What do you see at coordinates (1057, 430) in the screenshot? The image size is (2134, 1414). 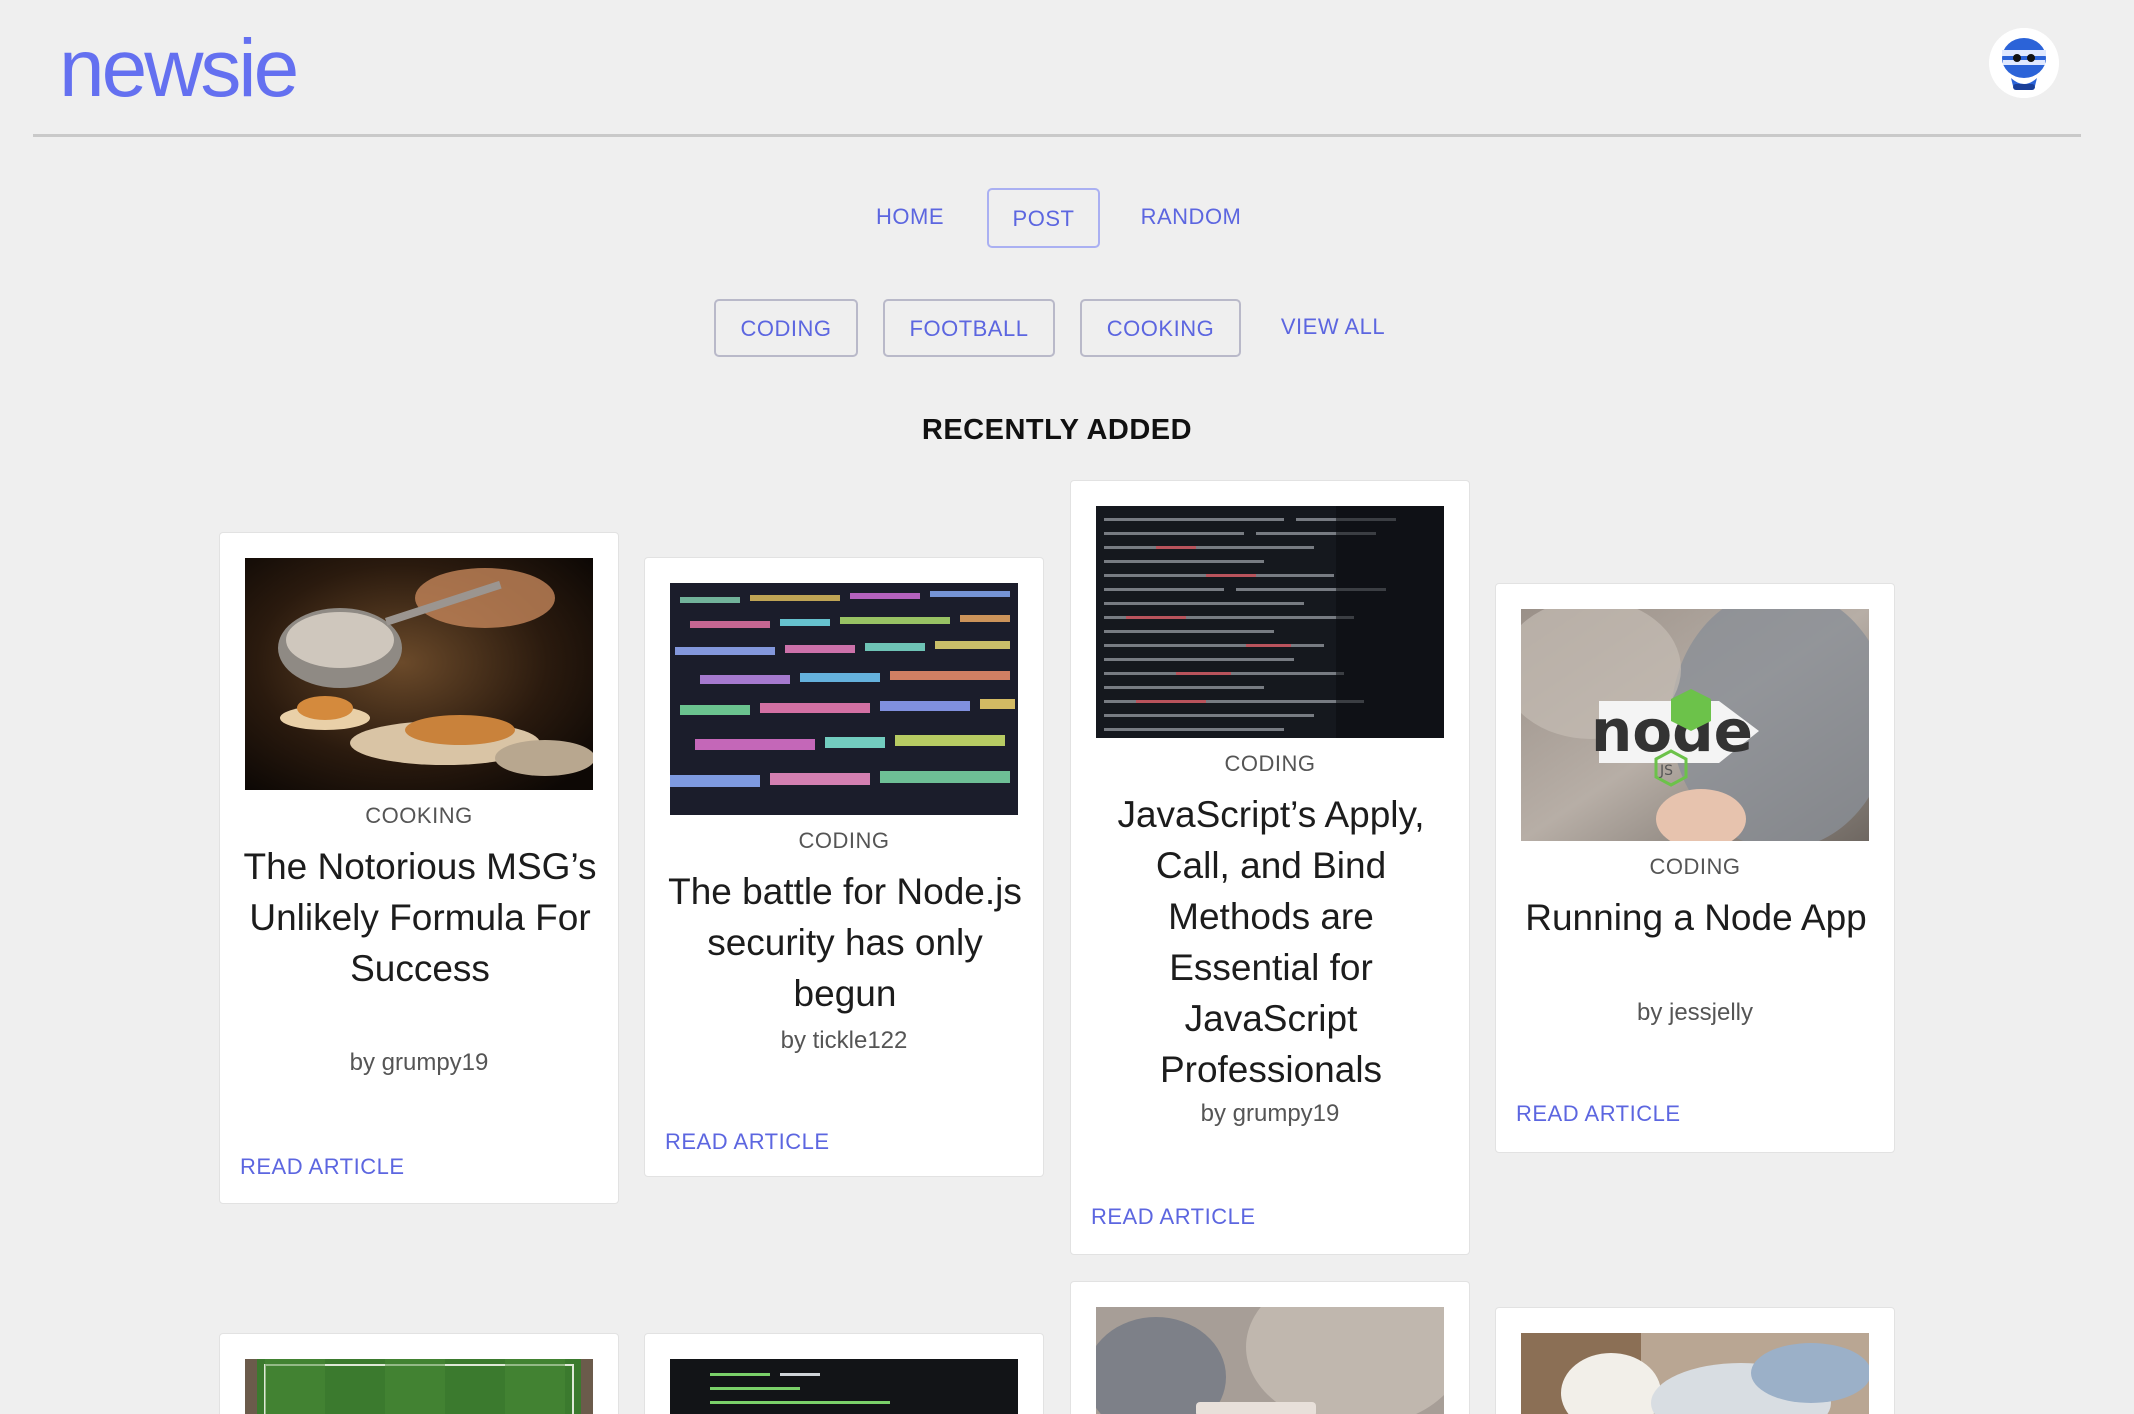 I see `section-title: RECENTLY ADDED` at bounding box center [1057, 430].